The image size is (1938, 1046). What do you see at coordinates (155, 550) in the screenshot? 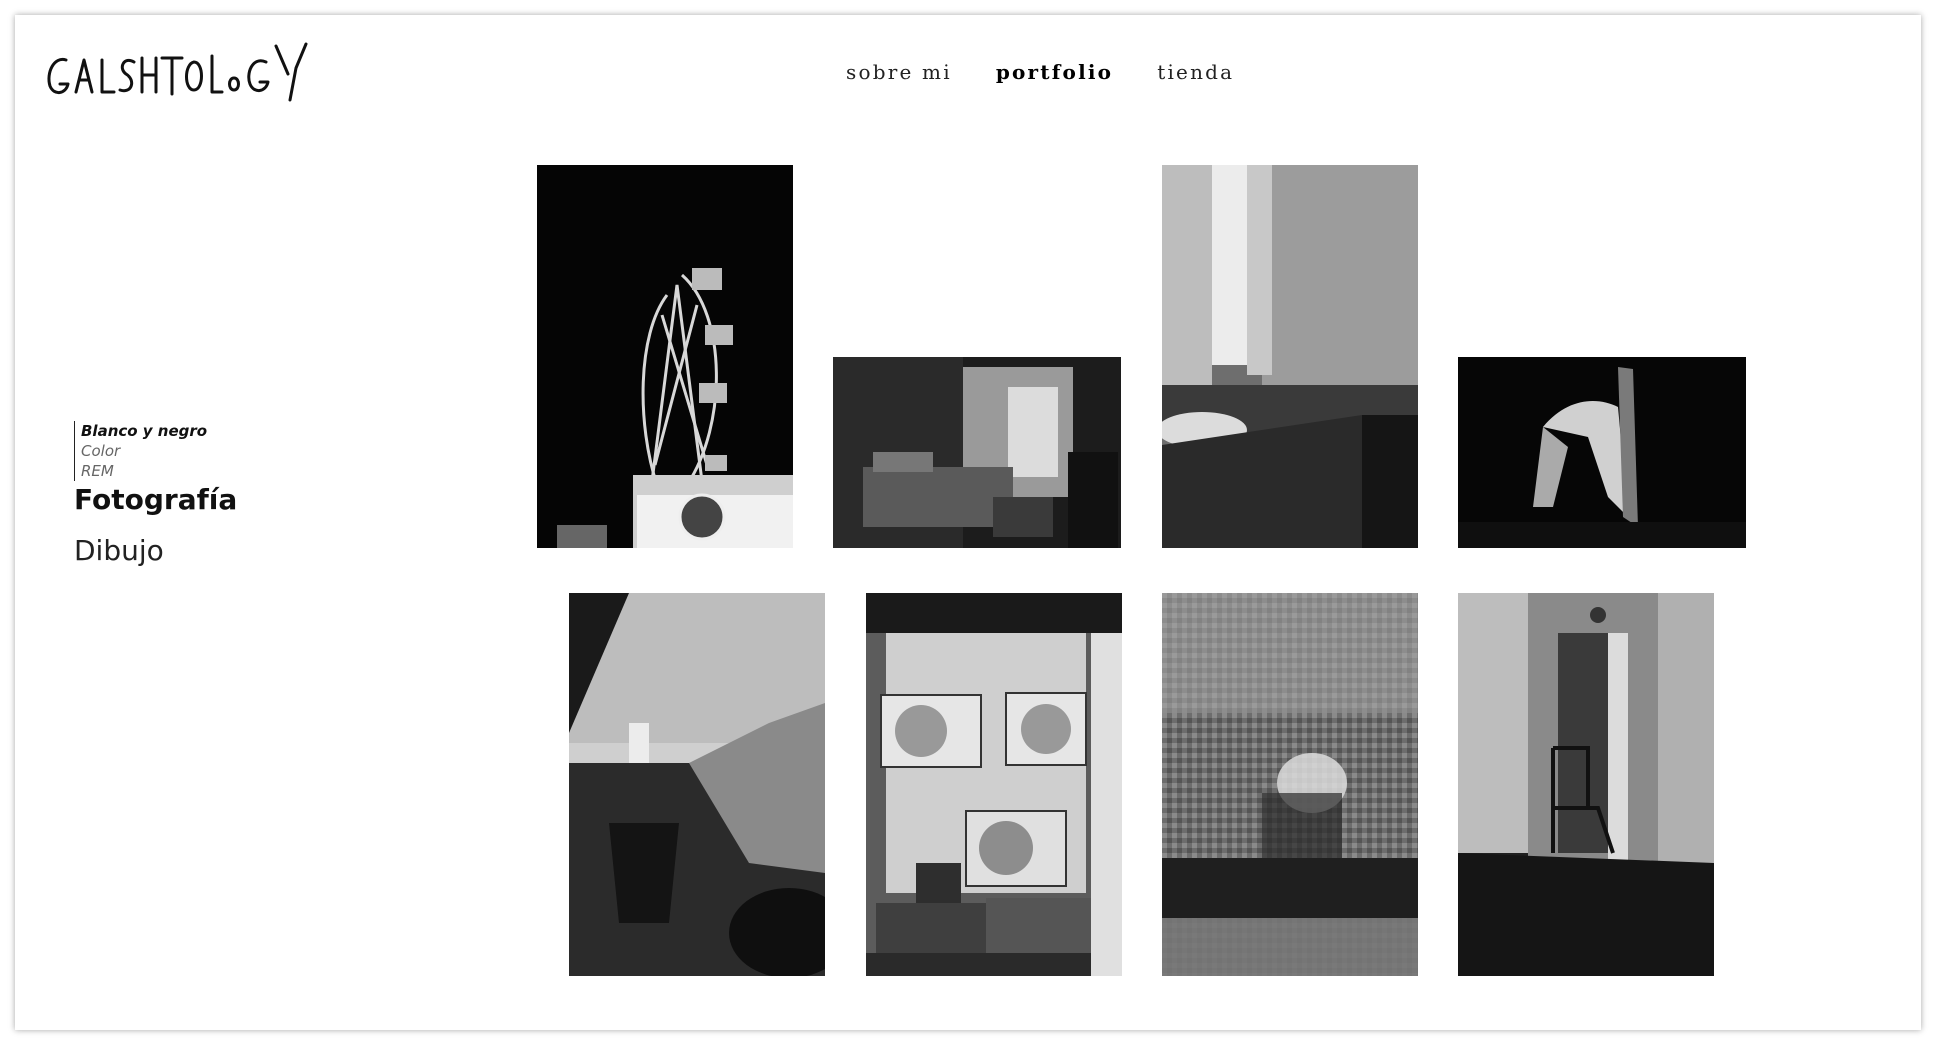
I see `category-dibujo: Dibujo` at bounding box center [155, 550].